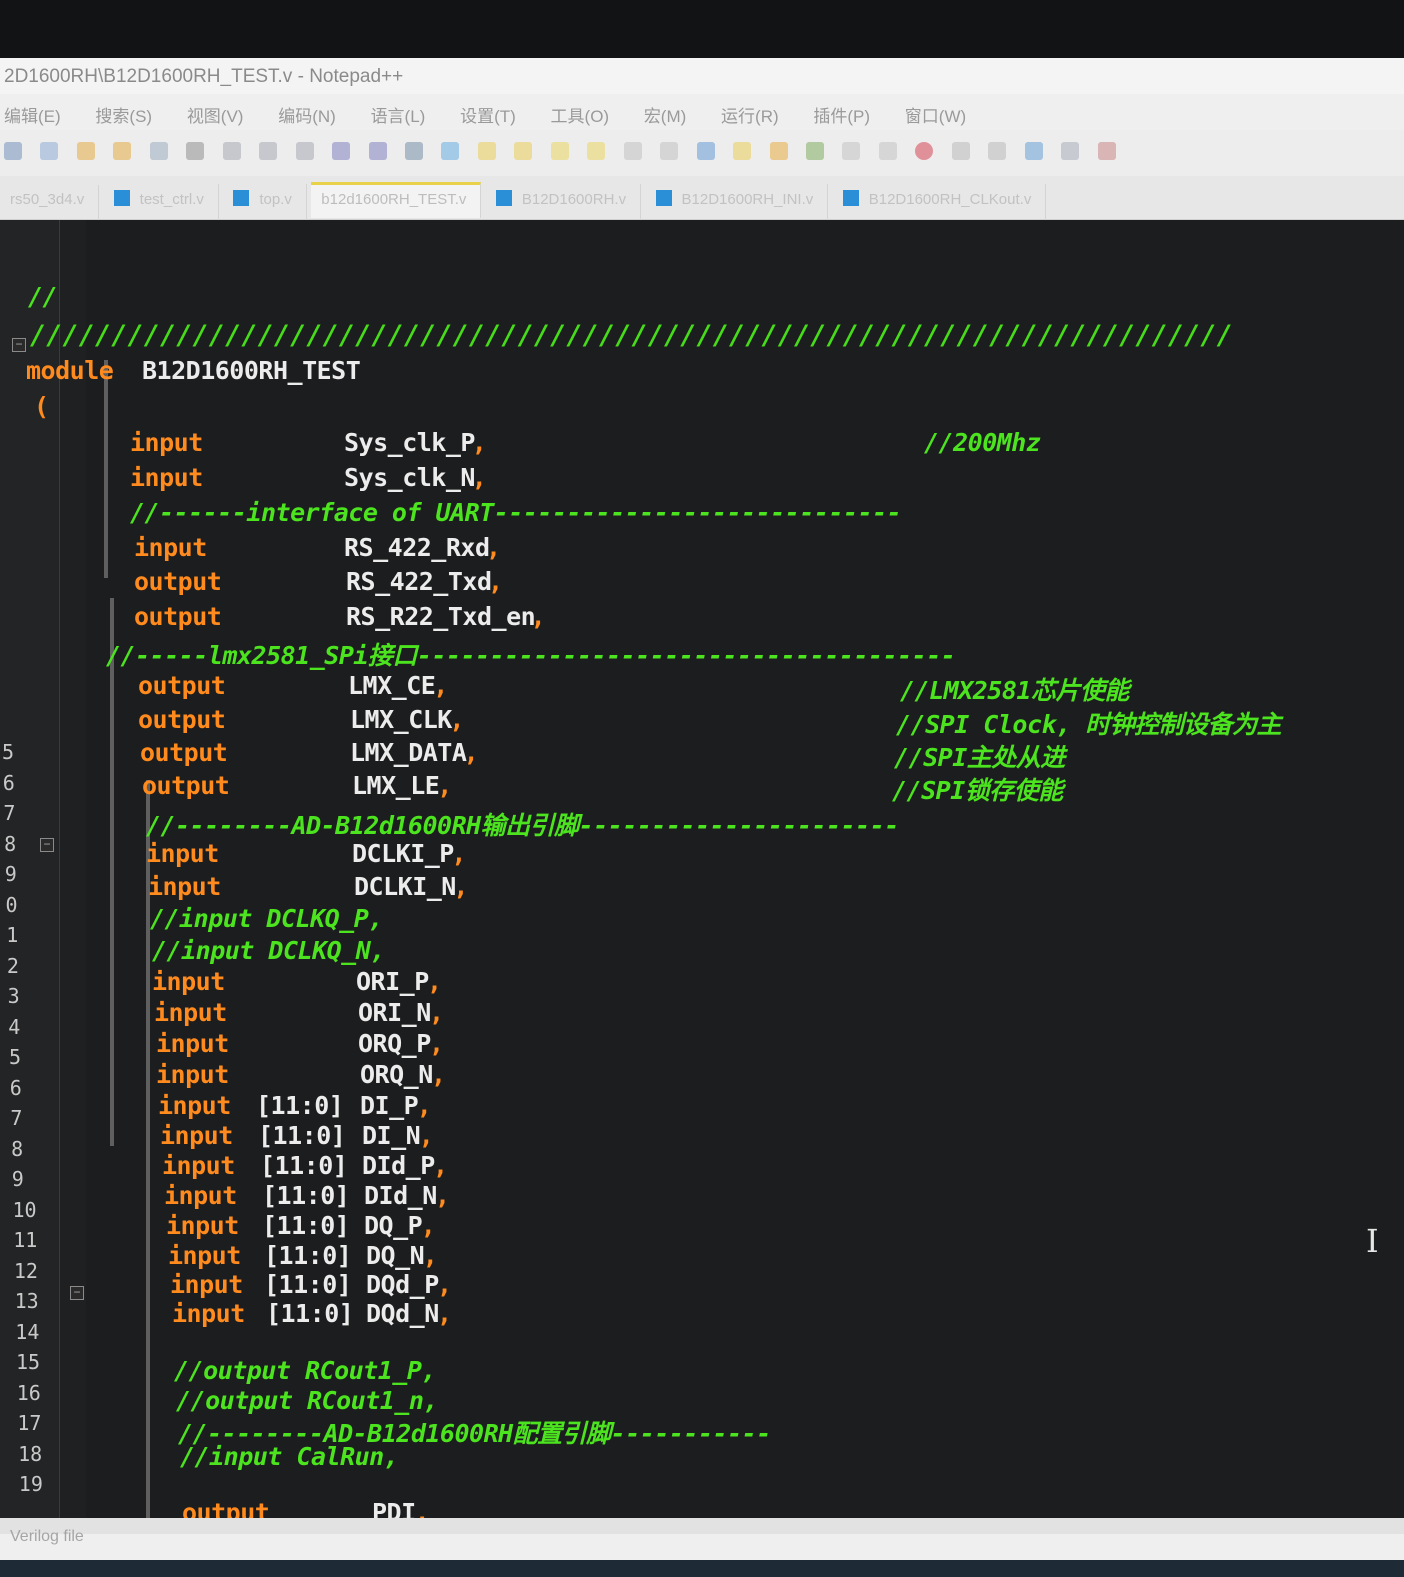 This screenshot has height=1577, width=1404. Describe the element at coordinates (924, 151) in the screenshot. I see `record-macro-icon` at that location.